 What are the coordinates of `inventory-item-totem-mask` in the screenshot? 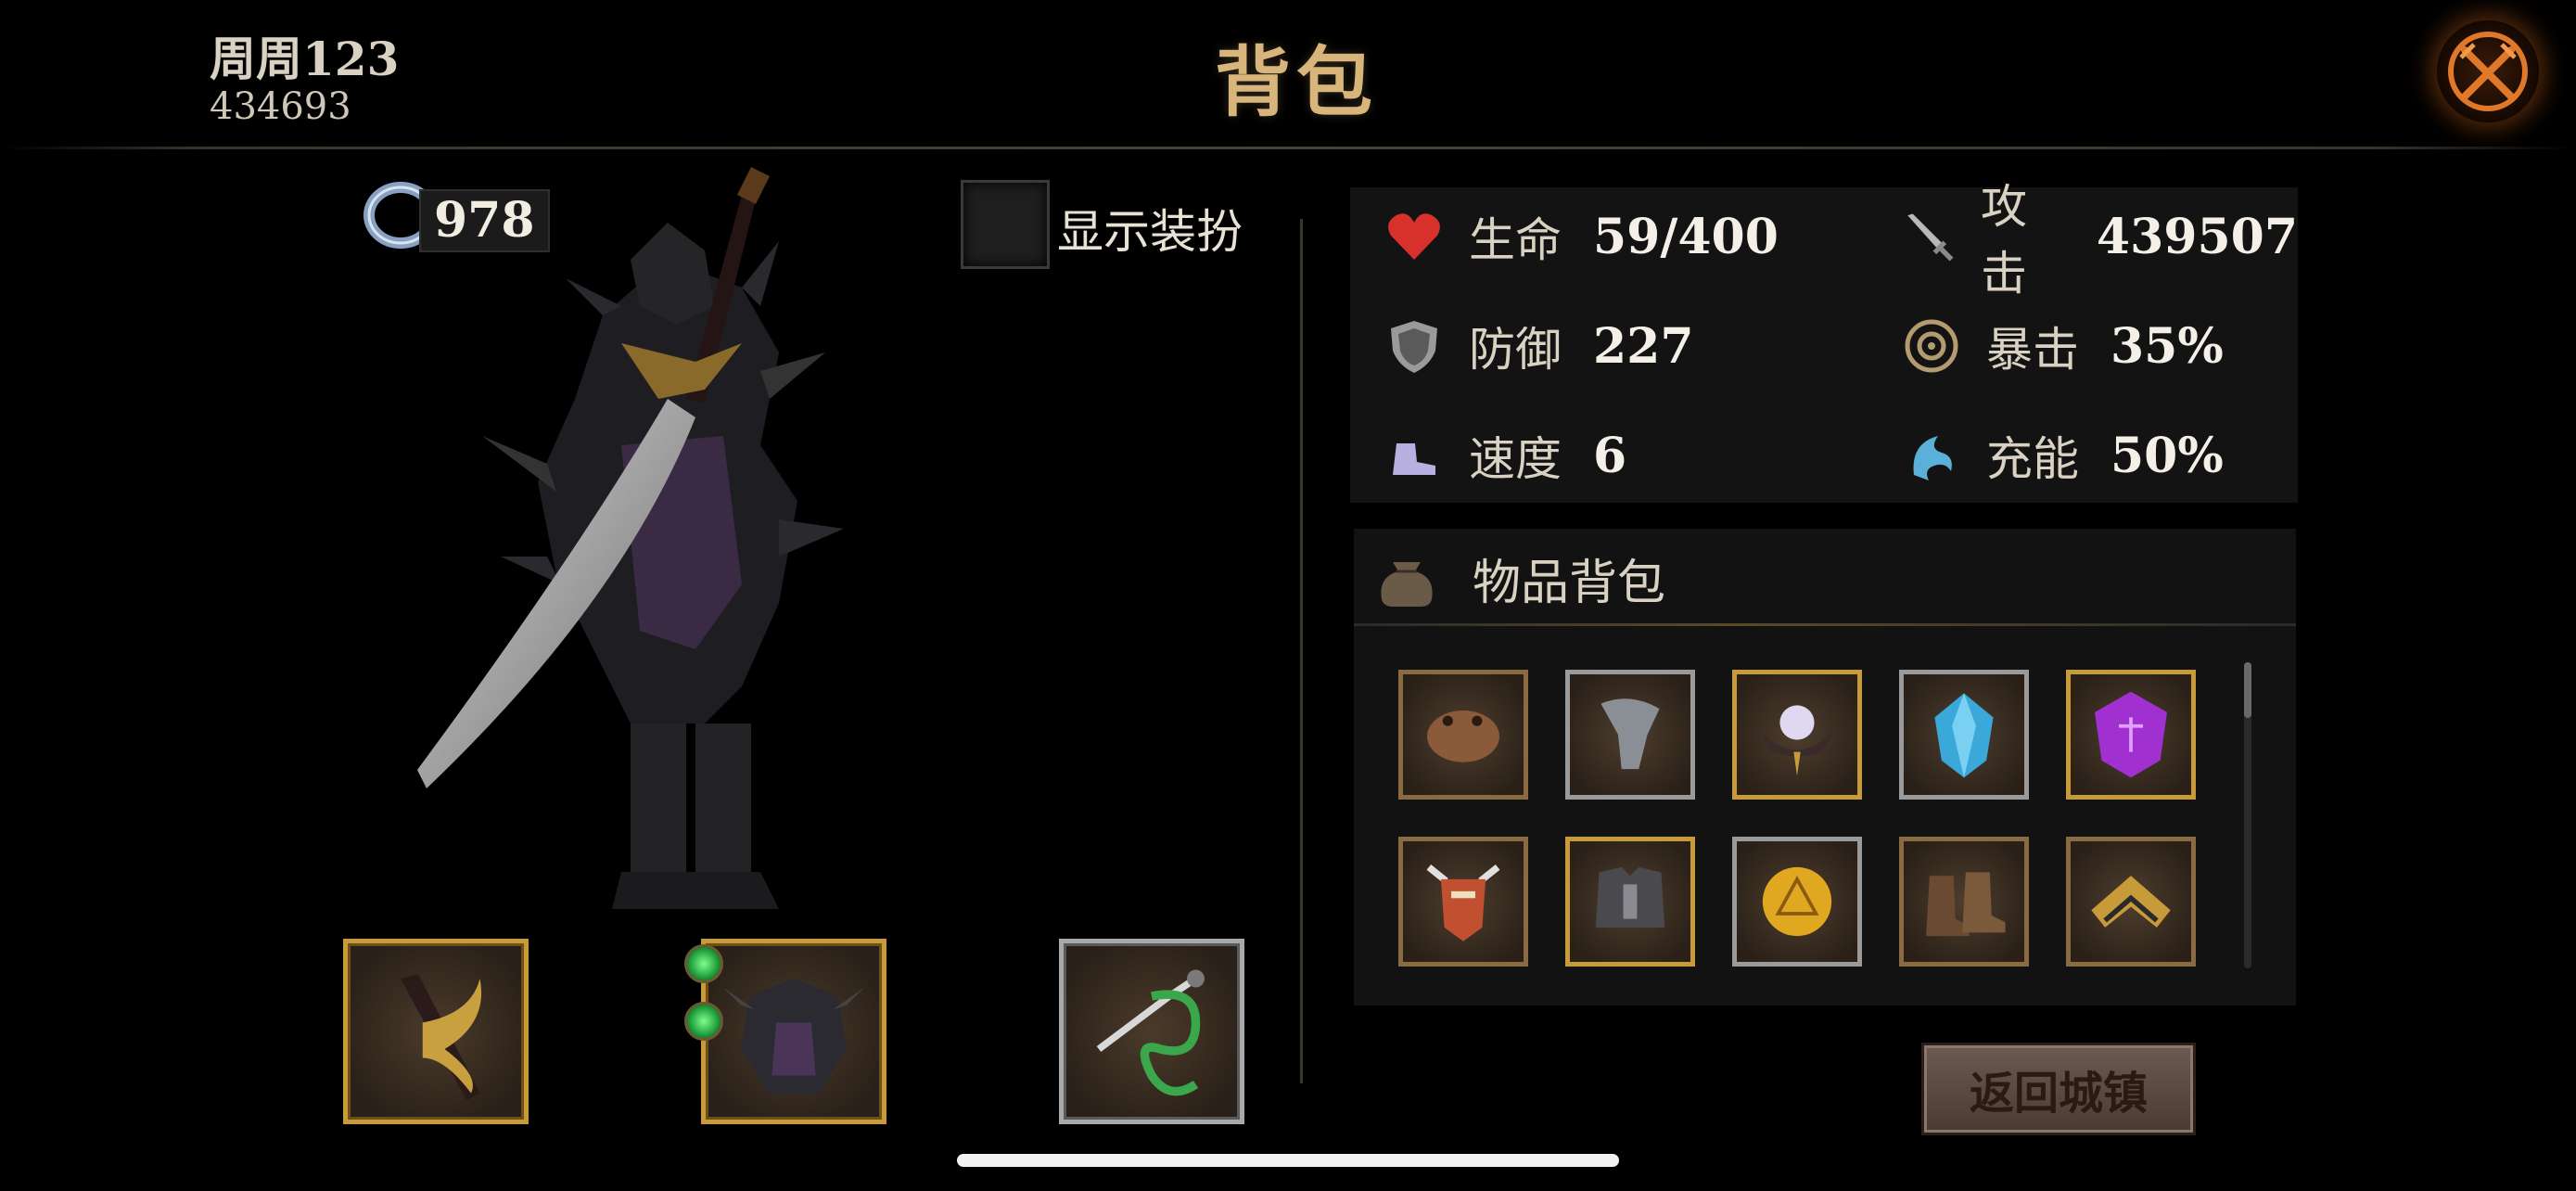 It's located at (1463, 902).